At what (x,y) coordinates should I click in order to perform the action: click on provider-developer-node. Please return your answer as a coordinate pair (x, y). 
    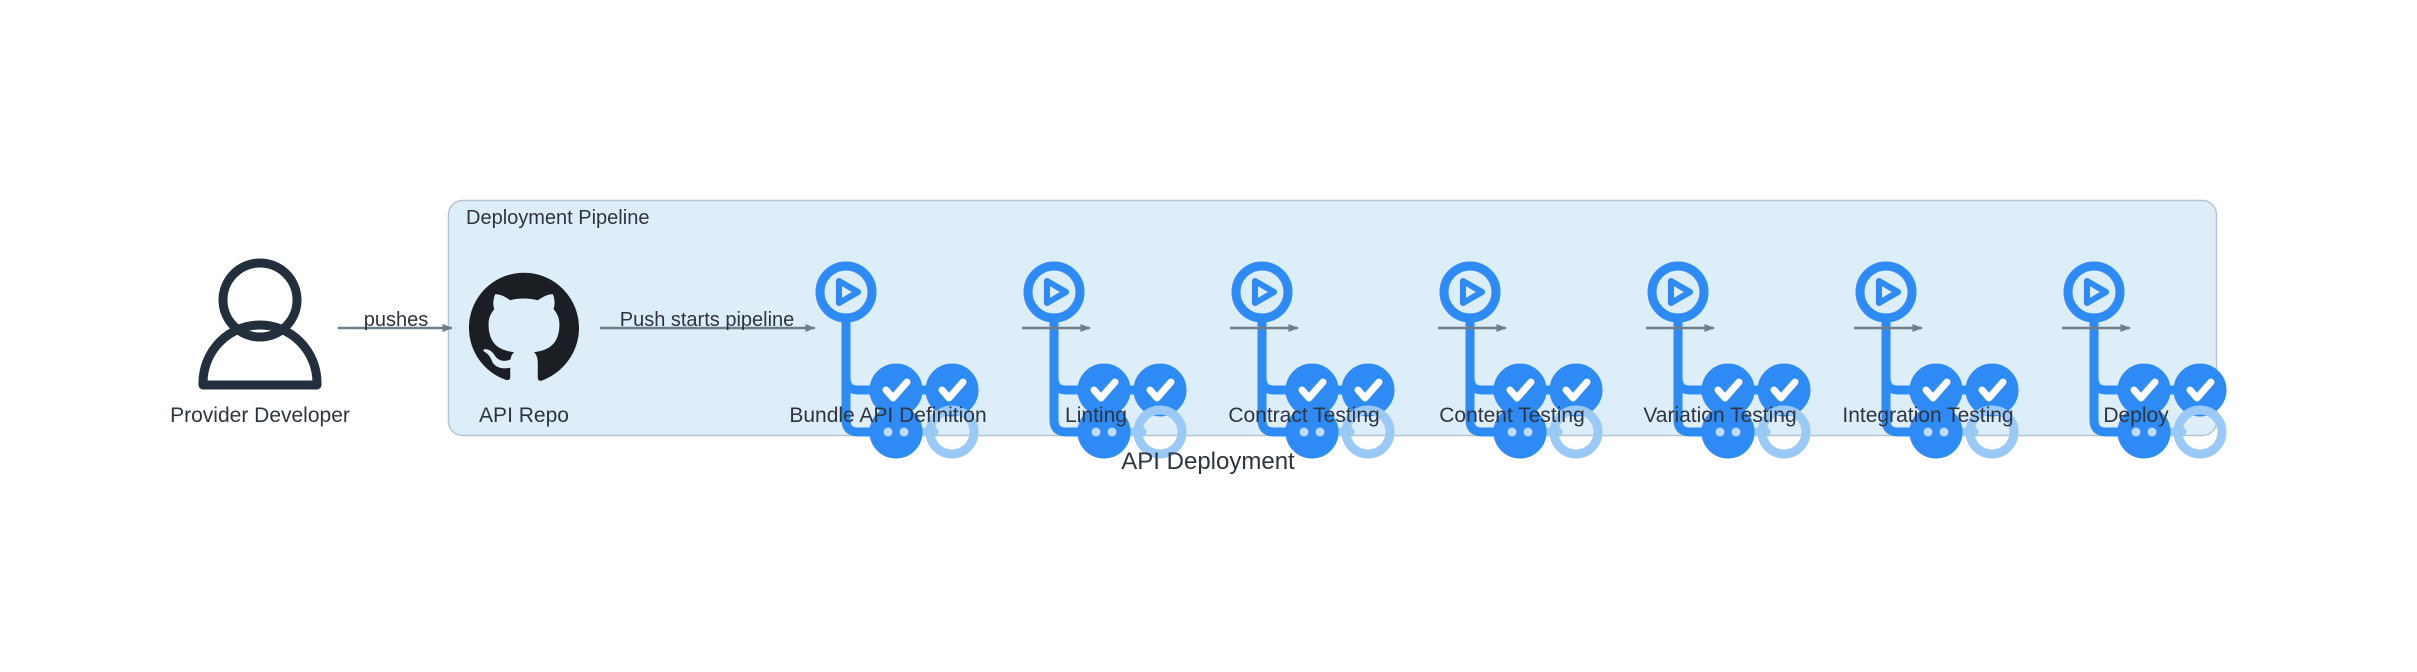
    Looking at the image, I should click on (260, 324).